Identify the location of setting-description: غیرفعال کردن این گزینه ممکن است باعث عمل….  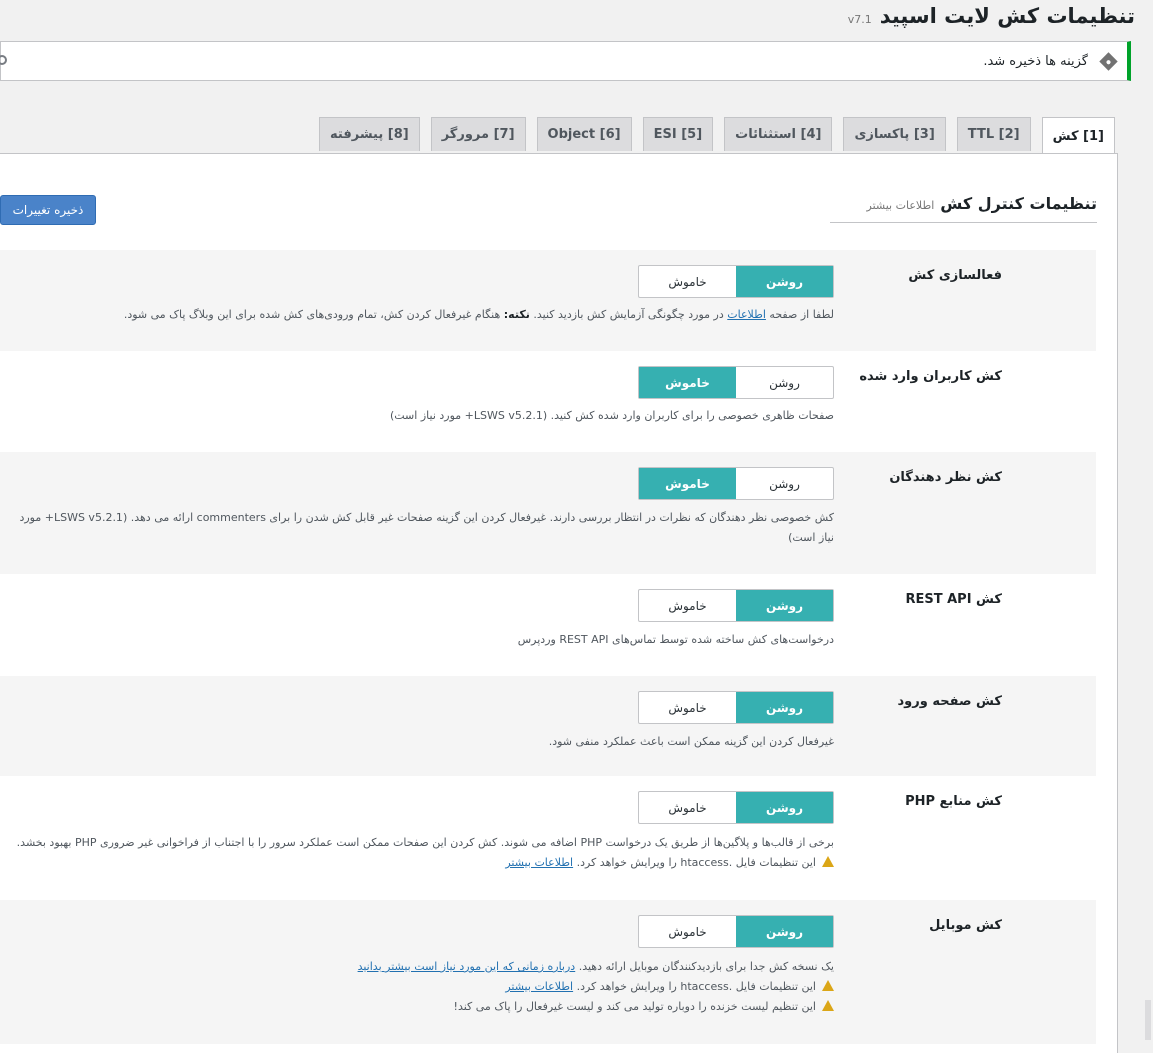
(691, 741).